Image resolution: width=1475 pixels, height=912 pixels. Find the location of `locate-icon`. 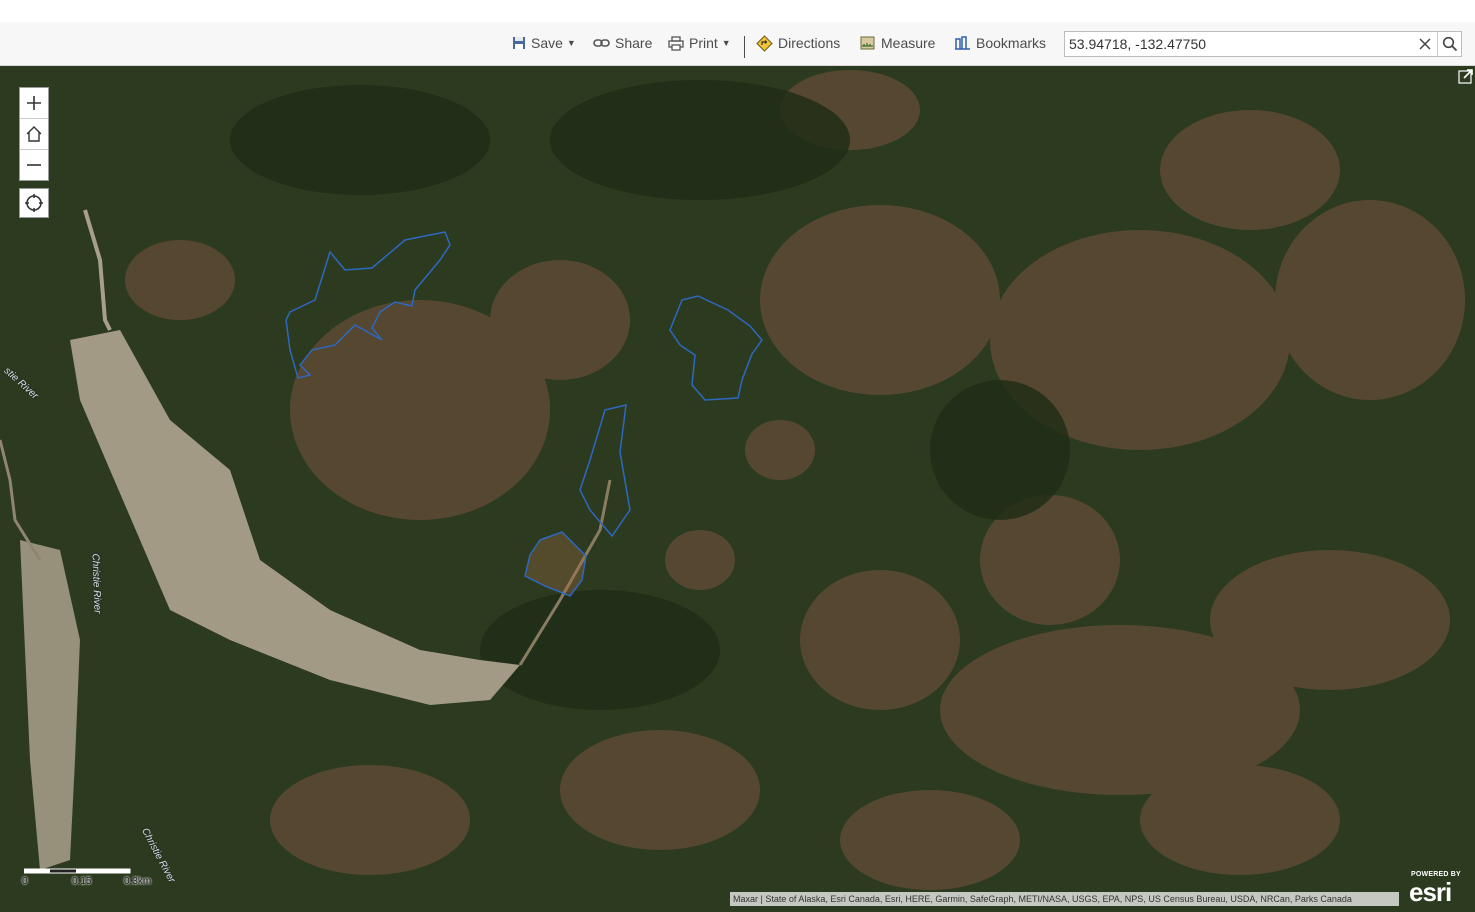

locate-icon is located at coordinates (34, 203).